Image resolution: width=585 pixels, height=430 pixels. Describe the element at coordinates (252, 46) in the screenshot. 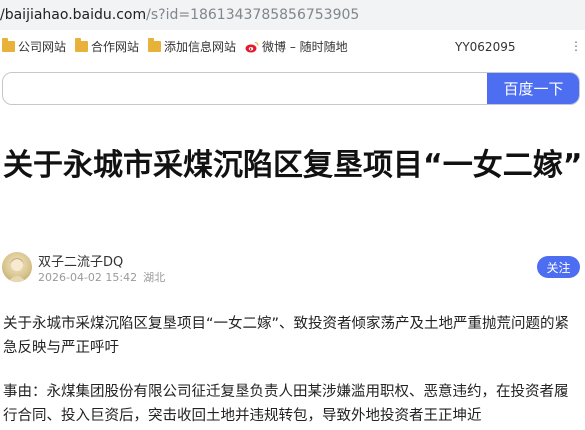

I see `weibo-icon` at that location.